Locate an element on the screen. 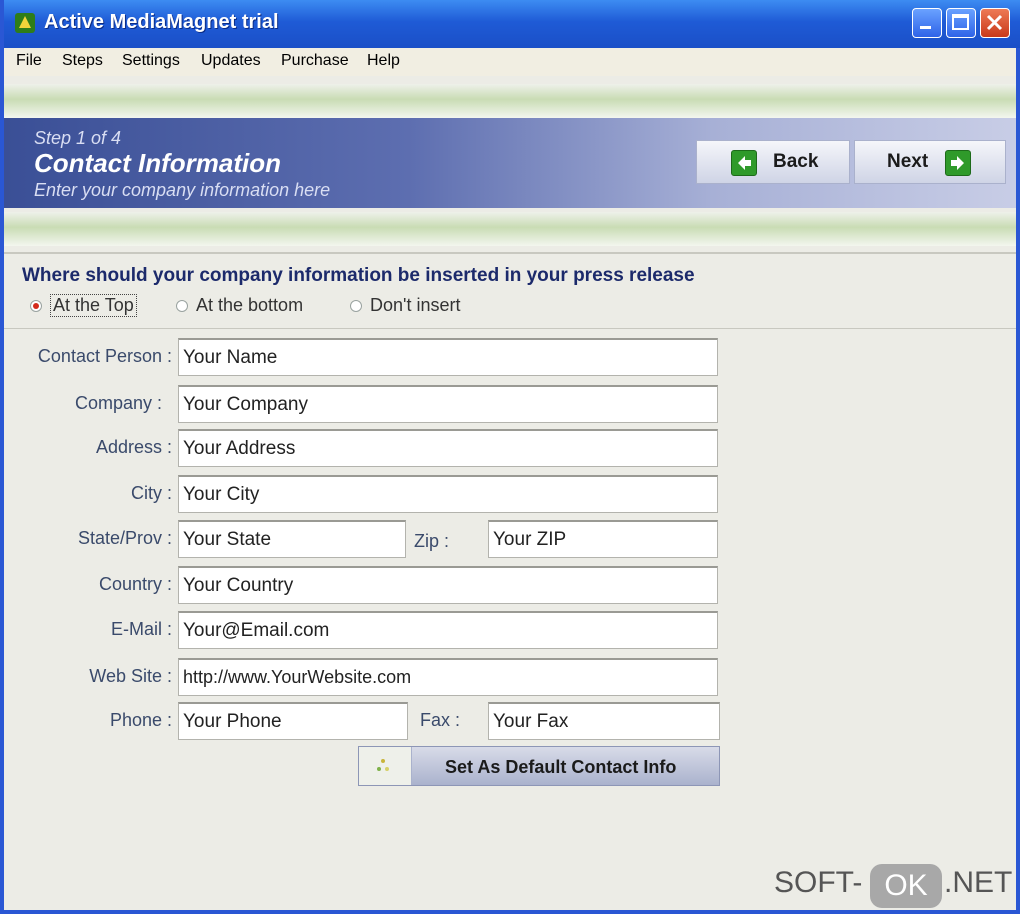 The width and height of the screenshot is (1020, 914). close-button is located at coordinates (995, 23).